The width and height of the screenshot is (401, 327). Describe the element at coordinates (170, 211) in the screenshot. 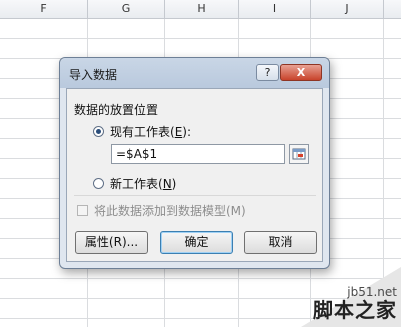

I see `add-to-data-model-label: 将此数据添加到数据模型(M)` at that location.